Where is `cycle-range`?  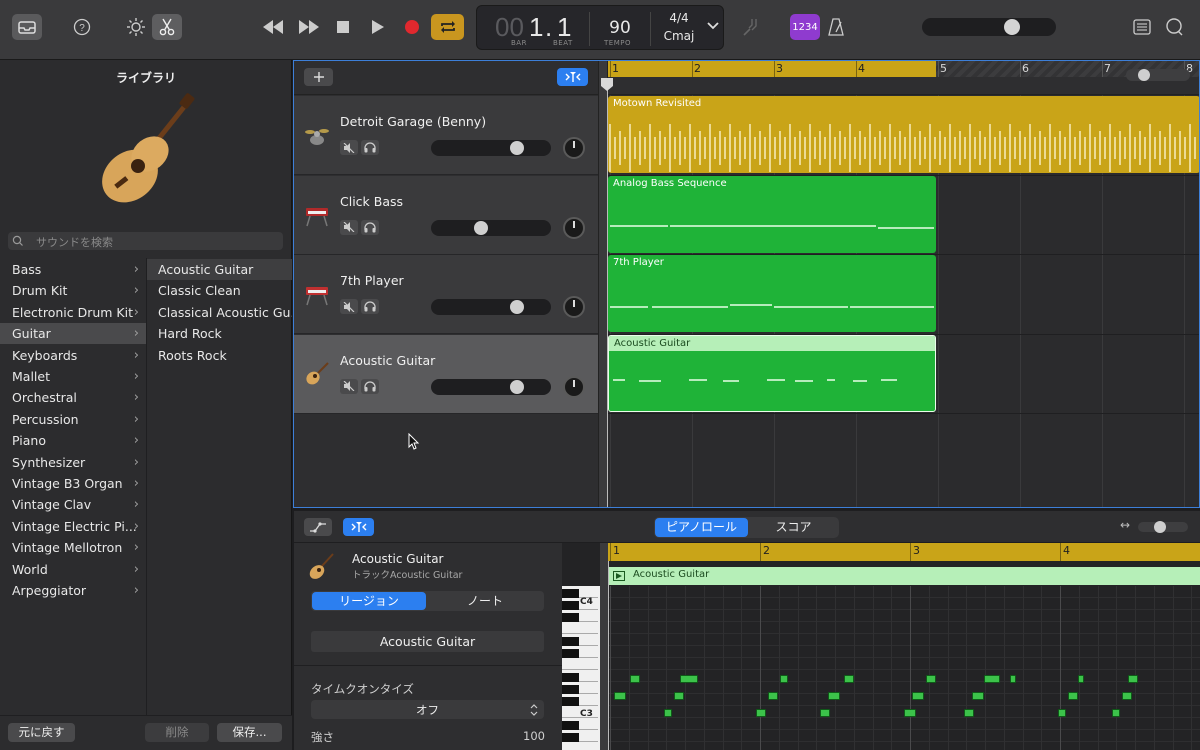 cycle-range is located at coordinates (772, 69).